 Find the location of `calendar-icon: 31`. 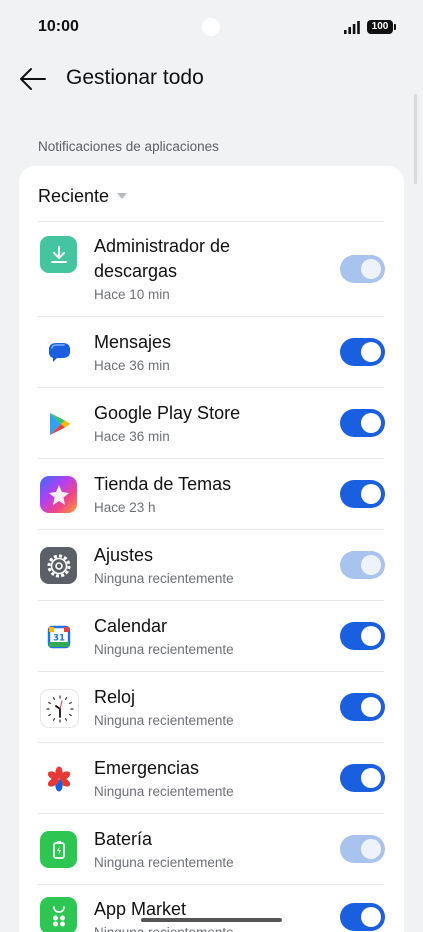

calendar-icon: 31 is located at coordinates (58, 636).